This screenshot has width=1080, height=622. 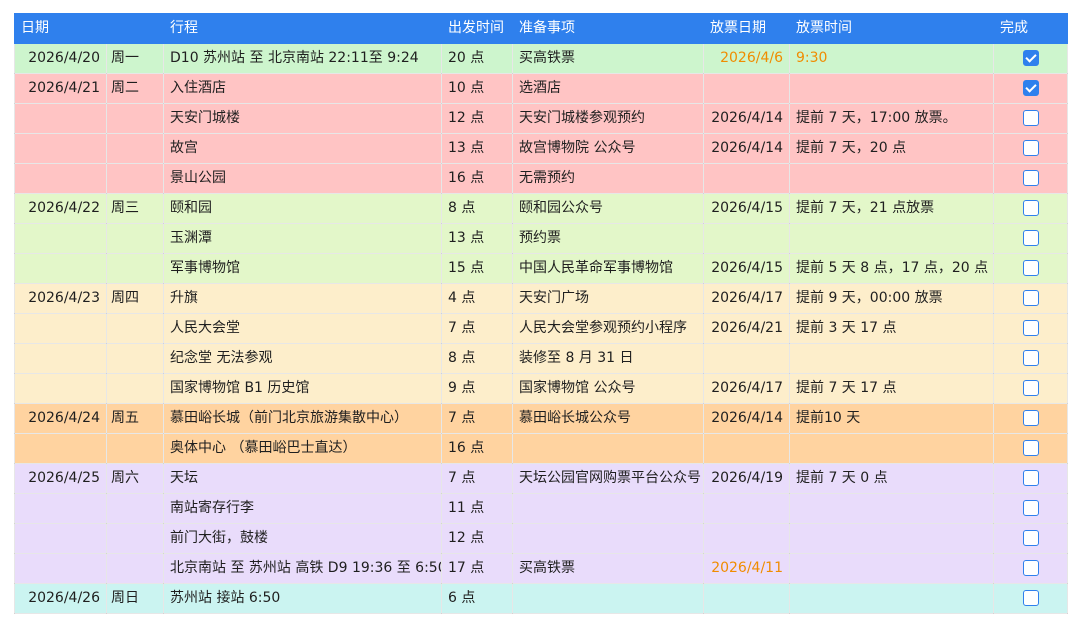 What do you see at coordinates (477, 28) in the screenshot?
I see `header-depart-time: 出发时间` at bounding box center [477, 28].